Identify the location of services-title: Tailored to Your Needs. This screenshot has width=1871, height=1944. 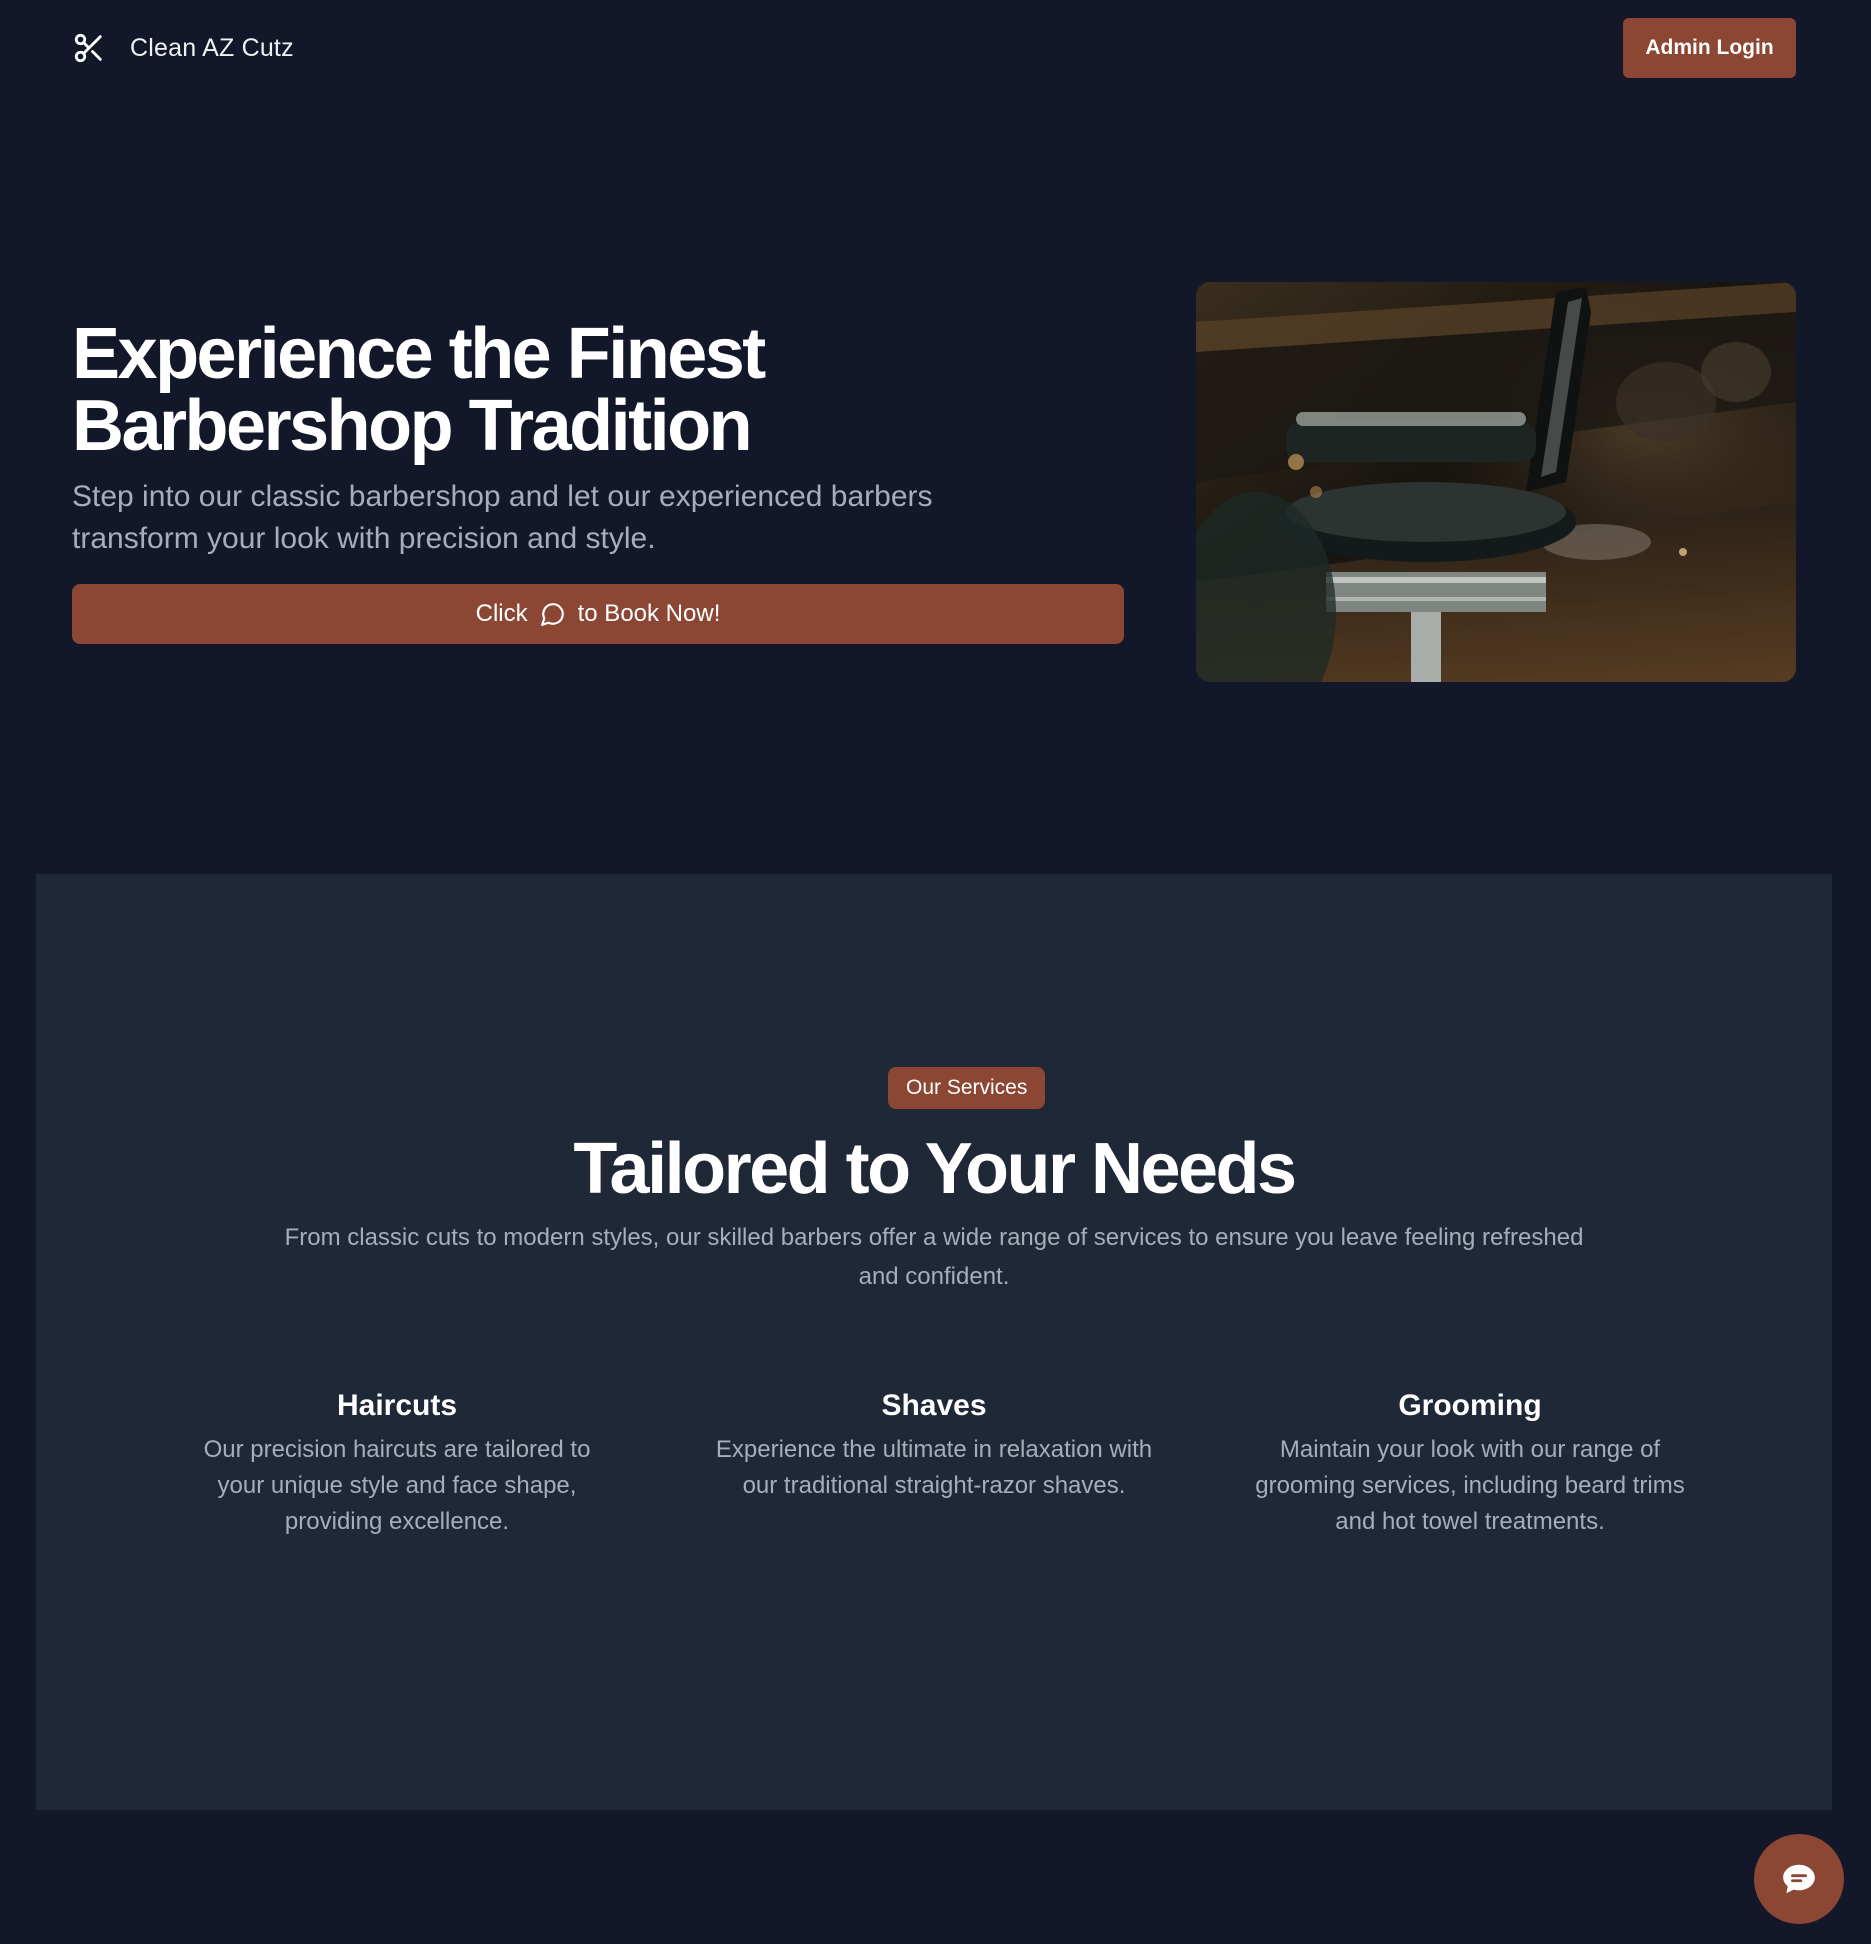
(935, 1169).